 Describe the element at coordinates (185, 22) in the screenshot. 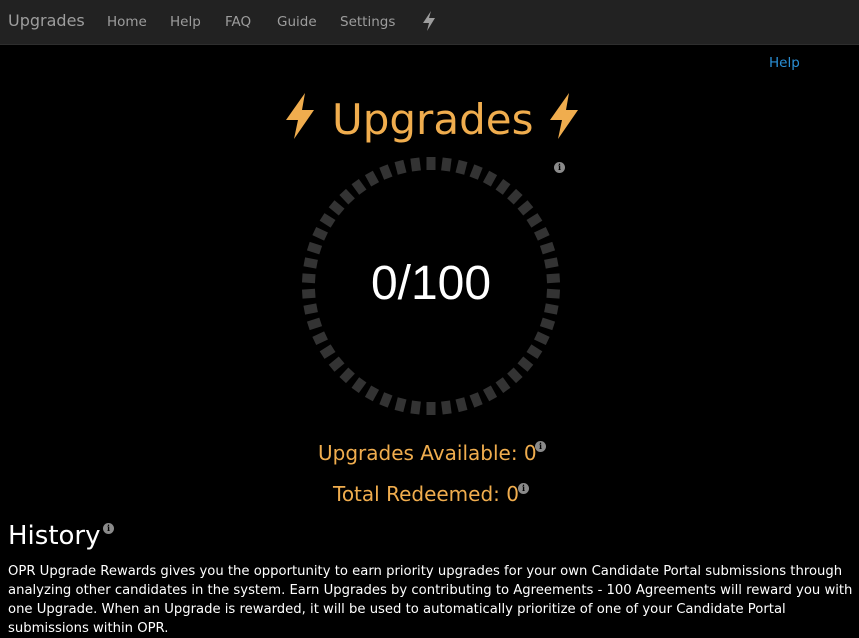

I see `nav-item-help: Help` at that location.